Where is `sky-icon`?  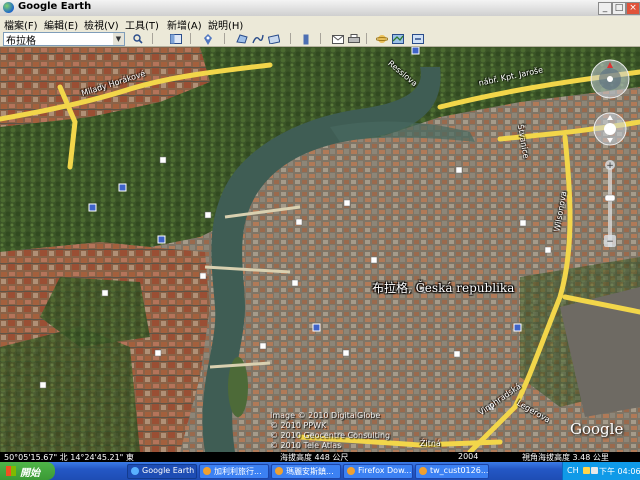
sky-icon is located at coordinates (382, 39).